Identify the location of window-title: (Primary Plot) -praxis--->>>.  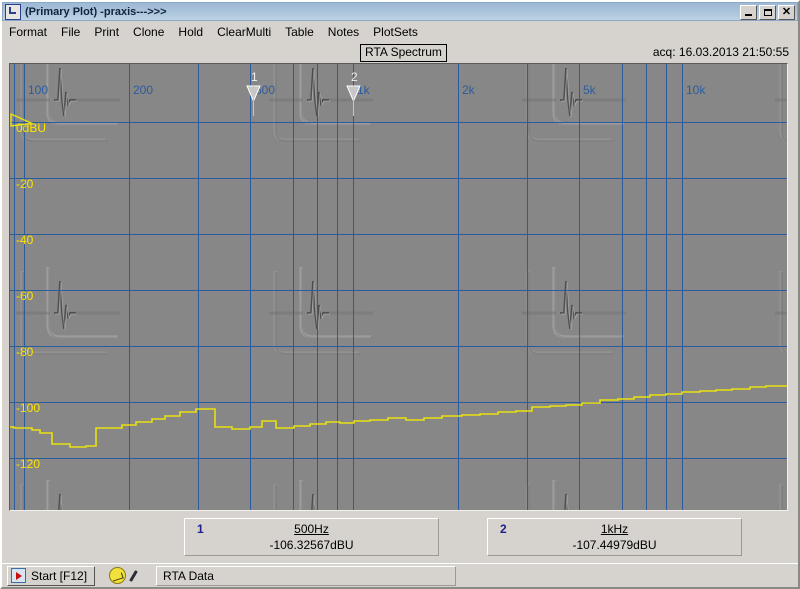
(96, 11).